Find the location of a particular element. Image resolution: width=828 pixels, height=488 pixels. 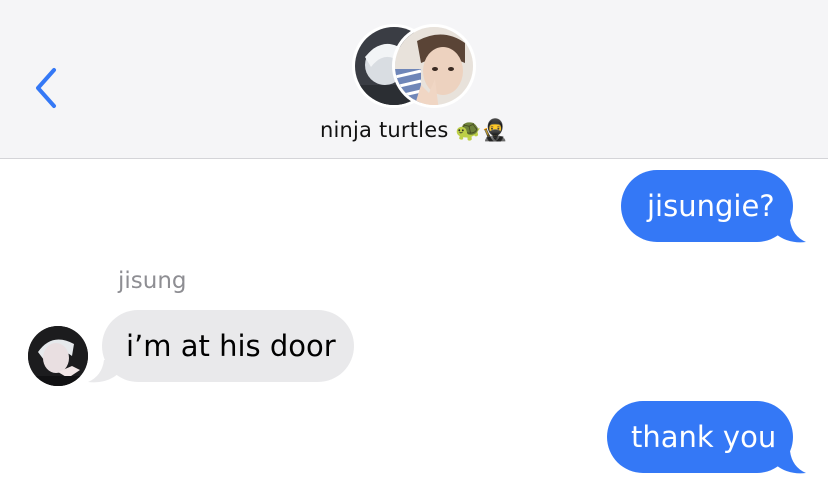

group-avatar is located at coordinates (415, 66).